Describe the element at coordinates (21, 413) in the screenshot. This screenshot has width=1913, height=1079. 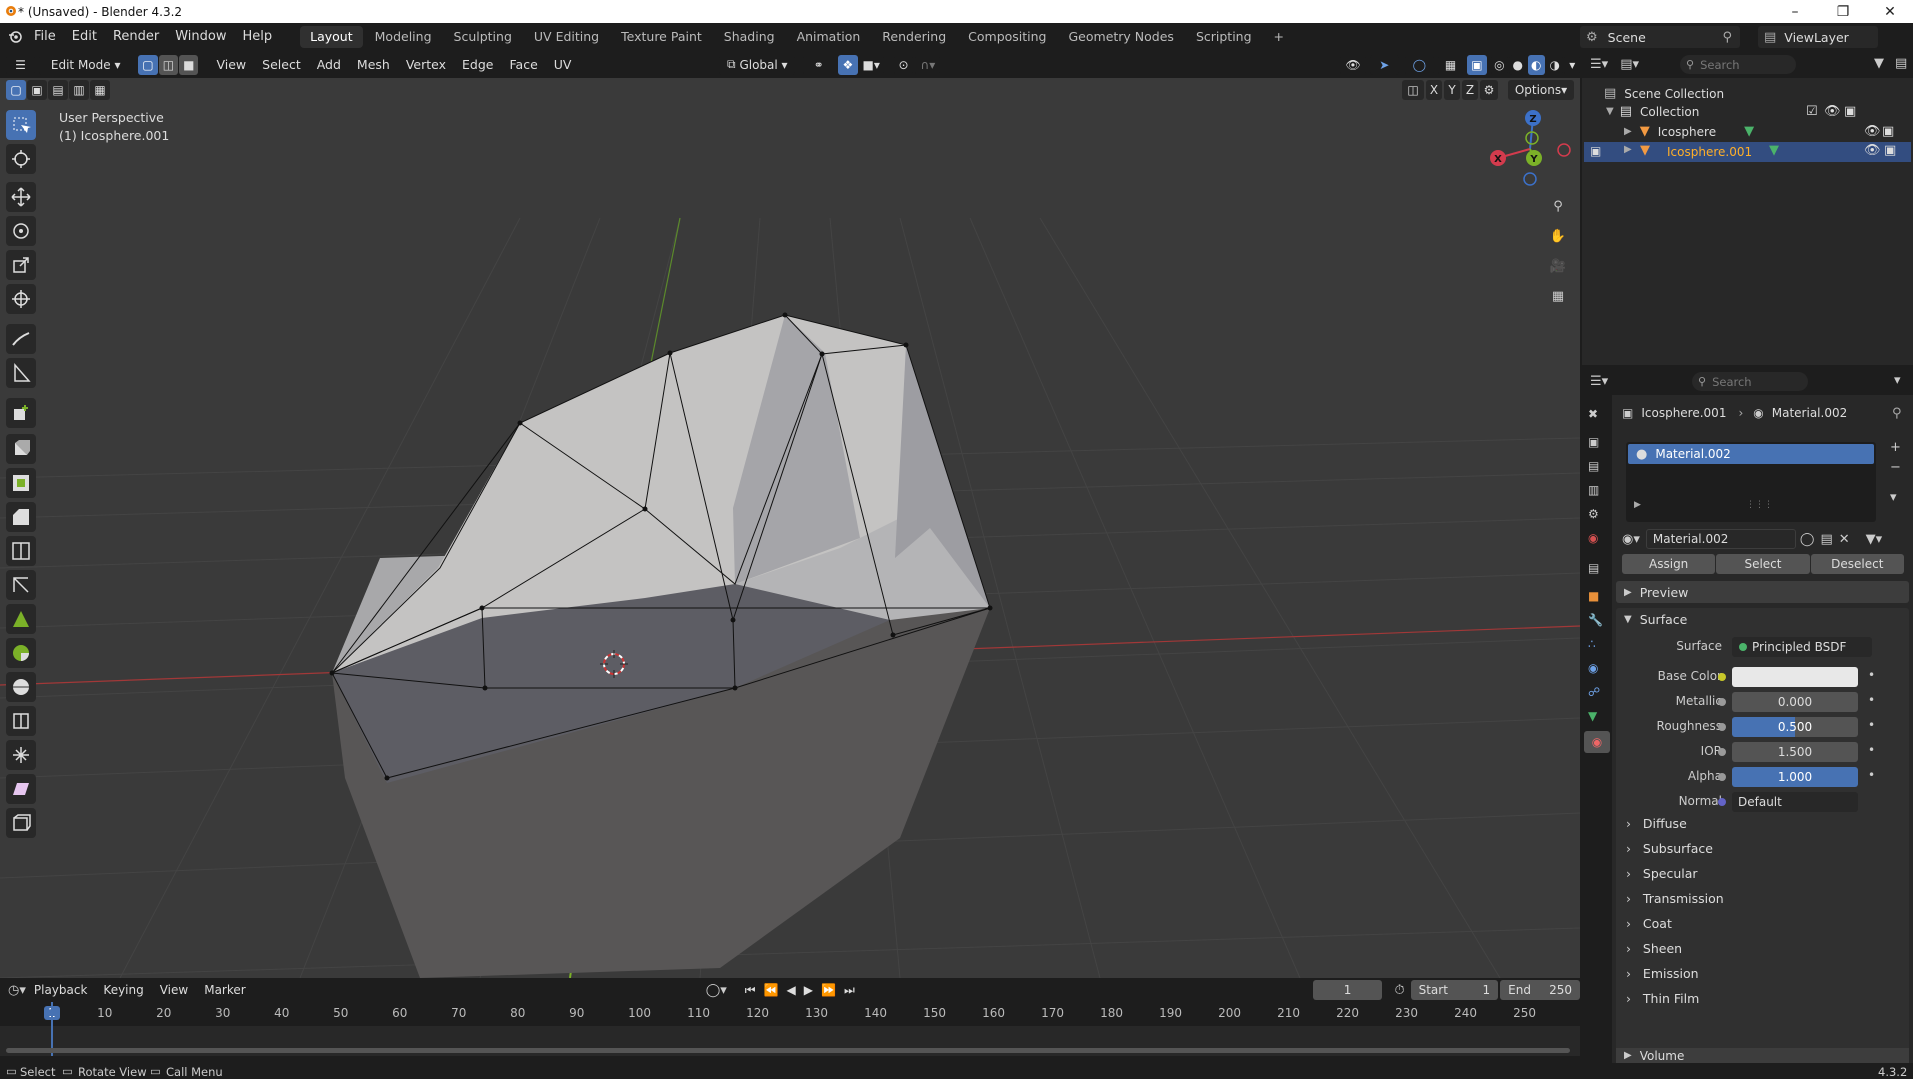
I see `add-cube-tool` at that location.